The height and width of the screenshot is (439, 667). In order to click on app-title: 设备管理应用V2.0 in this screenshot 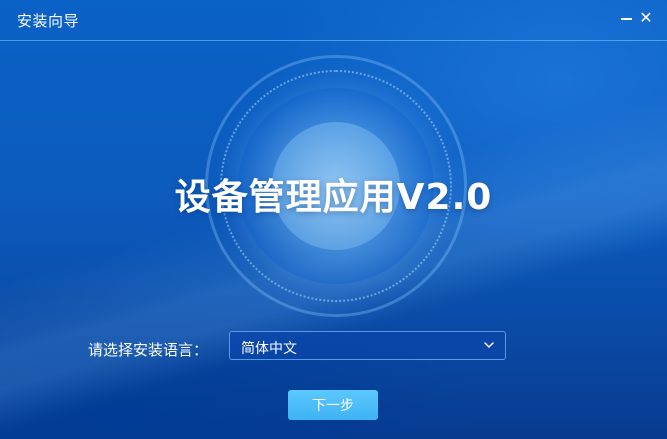, I will do `click(333, 197)`.